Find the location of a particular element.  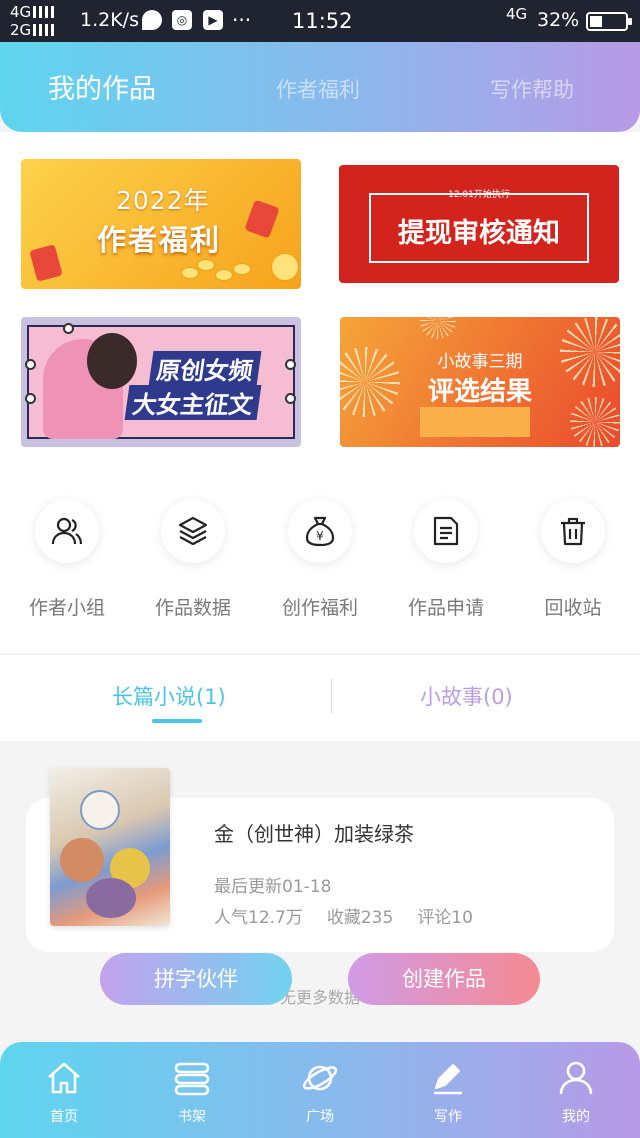

book-last-updated: 最后更新01-18 is located at coordinates (273, 887).